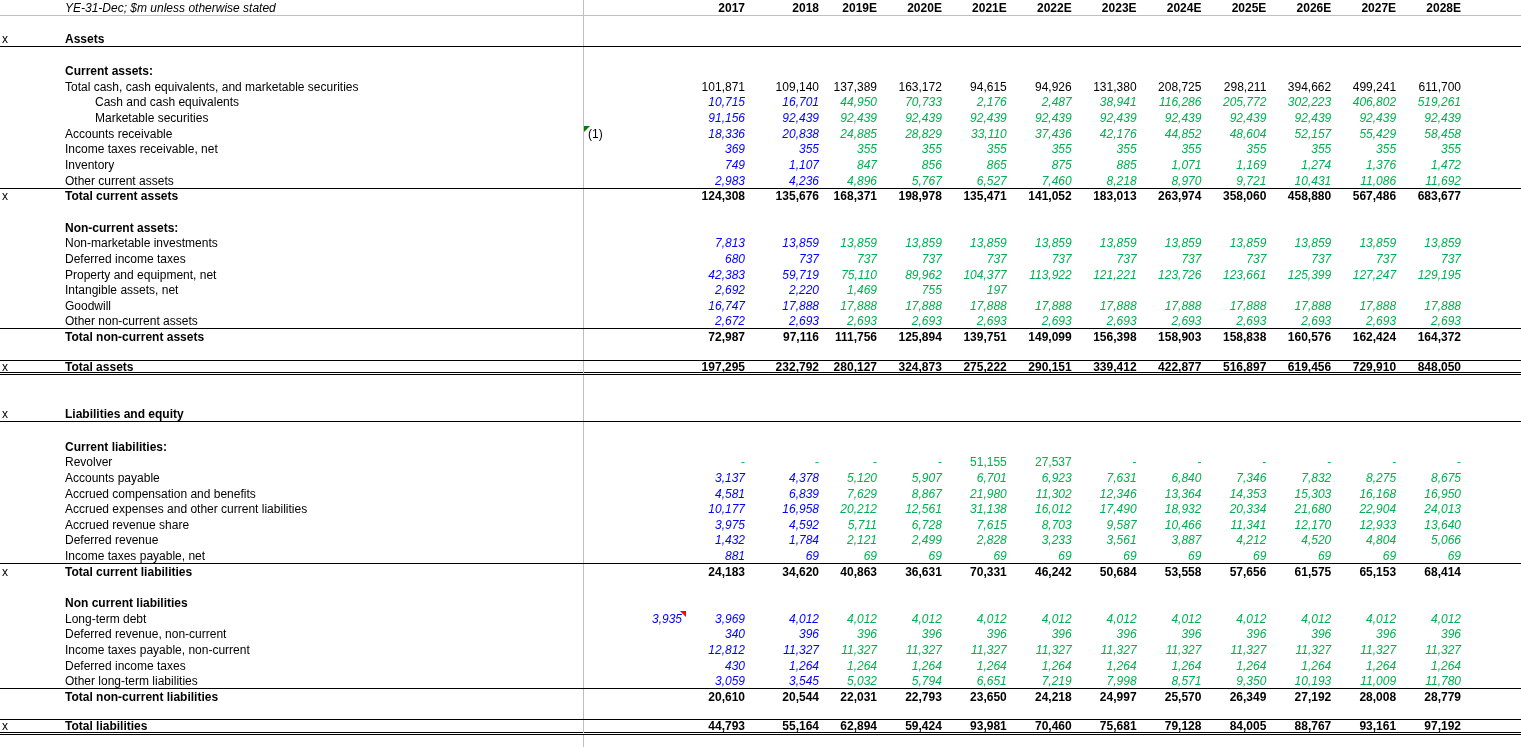  I want to click on table-cell: 339,412, so click(1115, 367).